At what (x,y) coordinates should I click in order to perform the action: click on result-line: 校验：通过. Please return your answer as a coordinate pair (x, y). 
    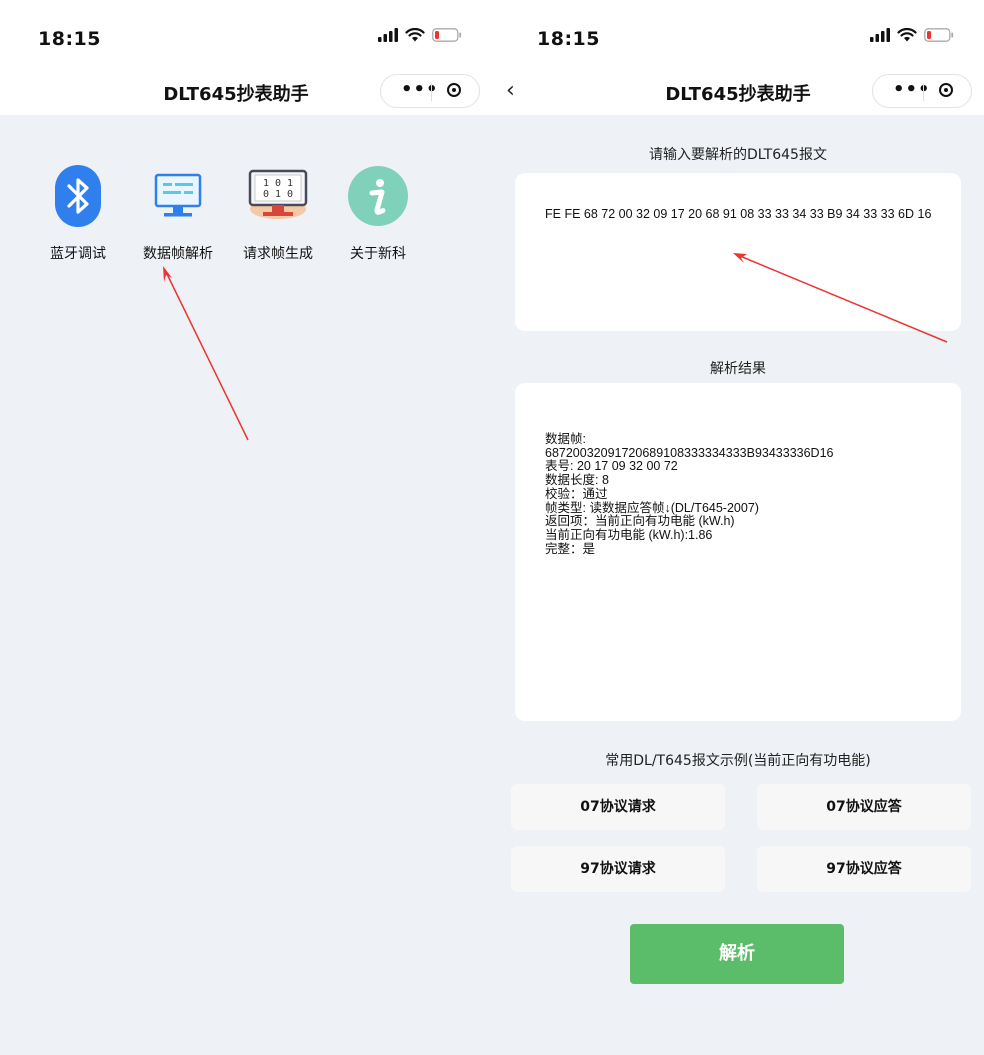
    Looking at the image, I should click on (576, 493).